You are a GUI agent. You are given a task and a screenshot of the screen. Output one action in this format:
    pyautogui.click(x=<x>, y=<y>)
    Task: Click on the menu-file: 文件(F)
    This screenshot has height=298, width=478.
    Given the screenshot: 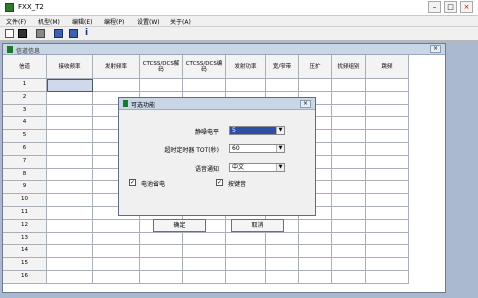 What is the action you would take?
    pyautogui.click(x=16, y=21)
    